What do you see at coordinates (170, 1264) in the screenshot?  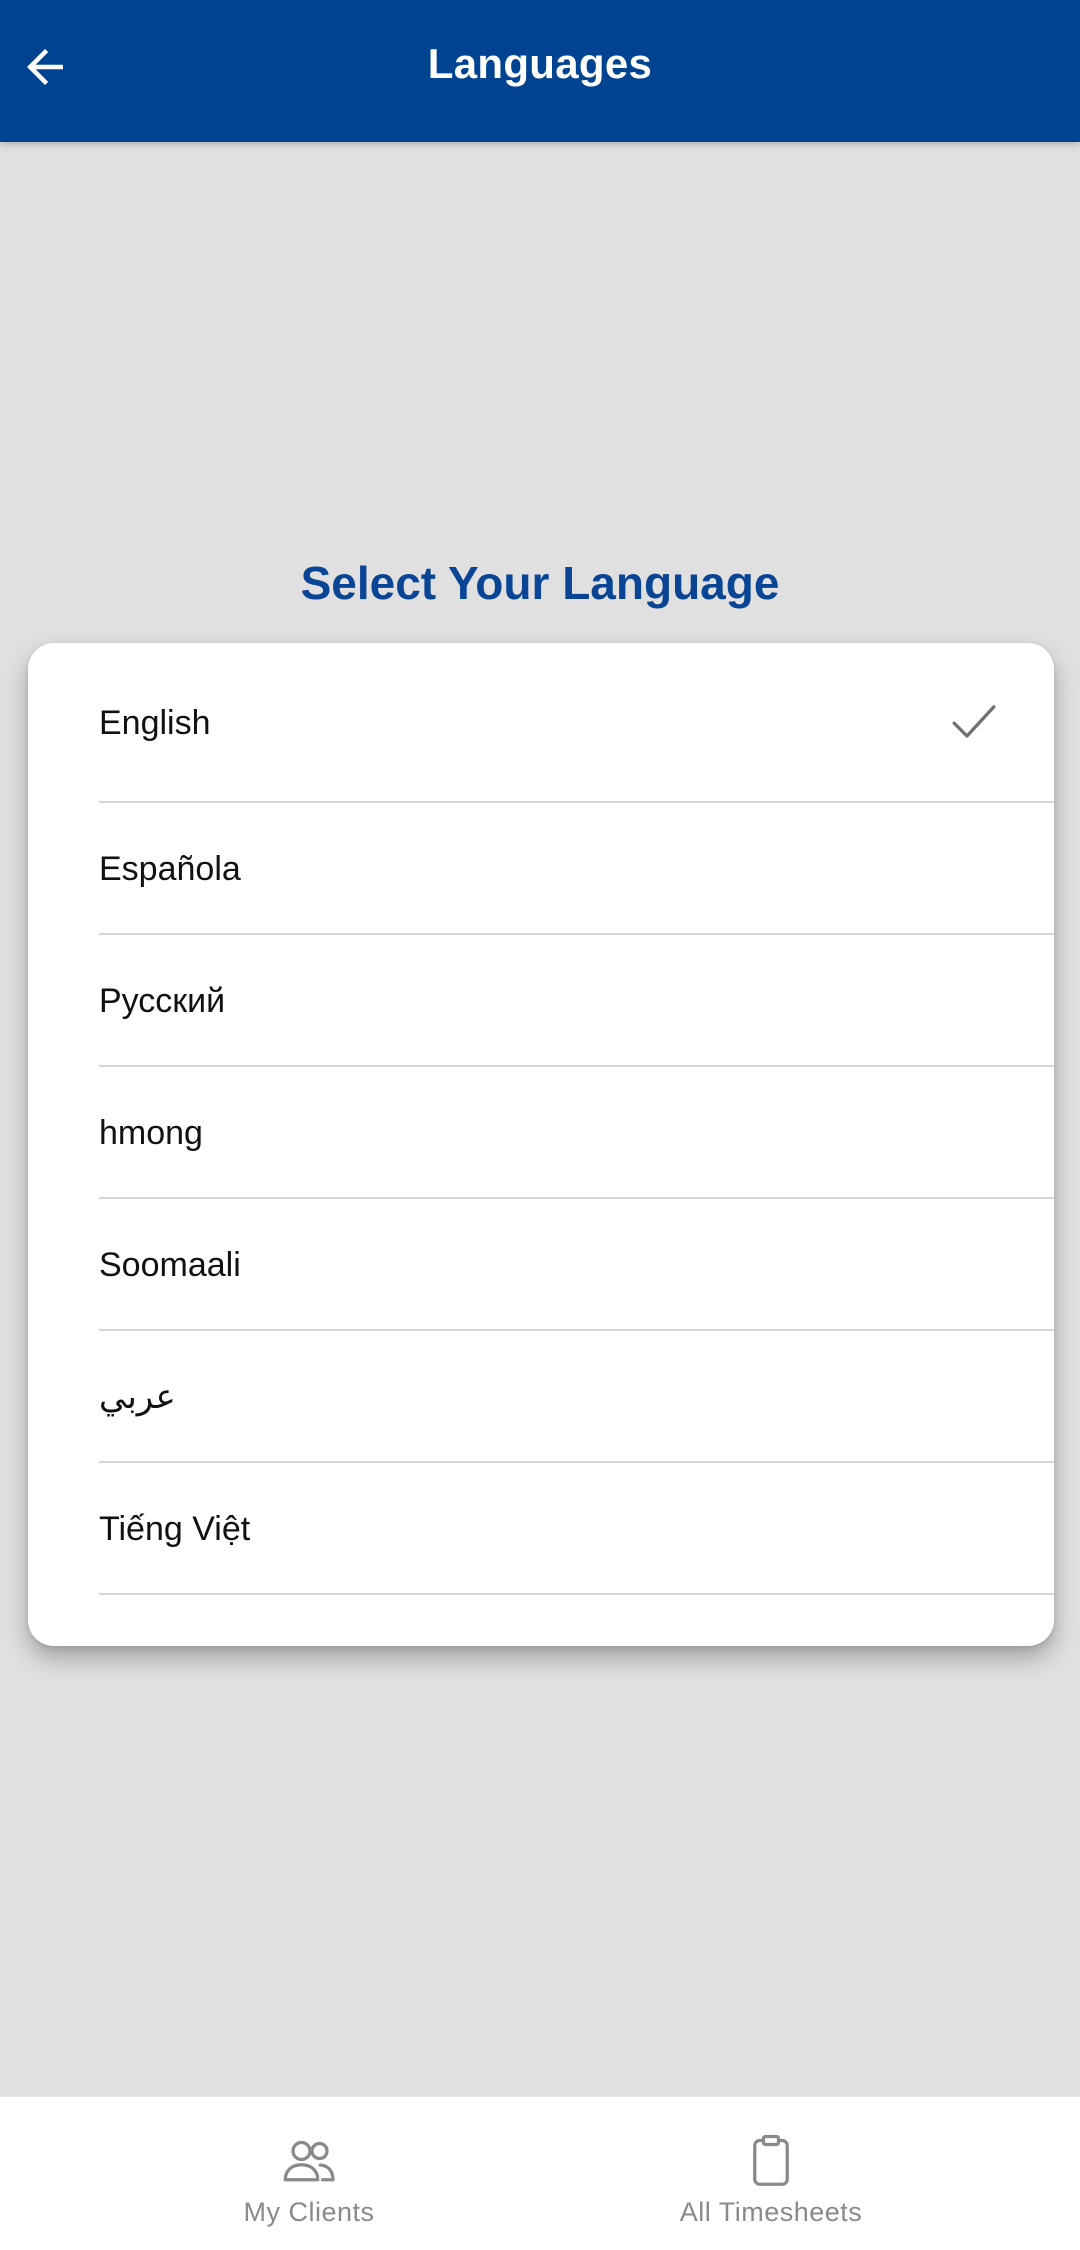 I see `language-label: Soomaali` at bounding box center [170, 1264].